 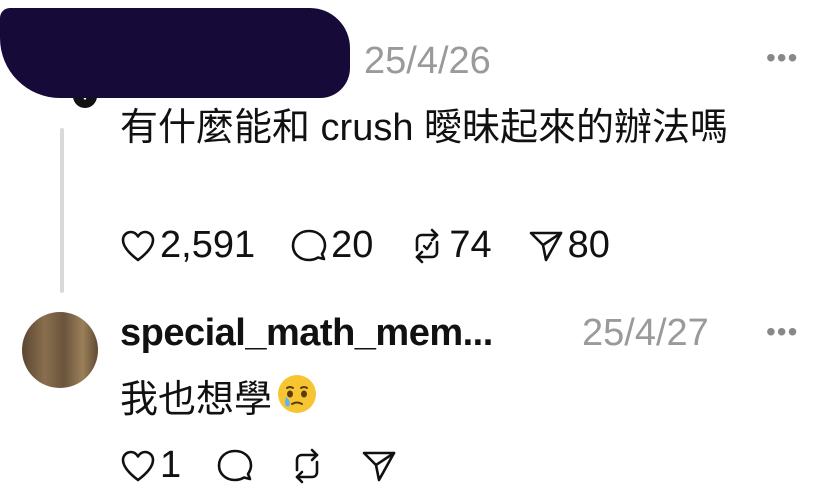 I want to click on avatar, so click(x=60, y=350).